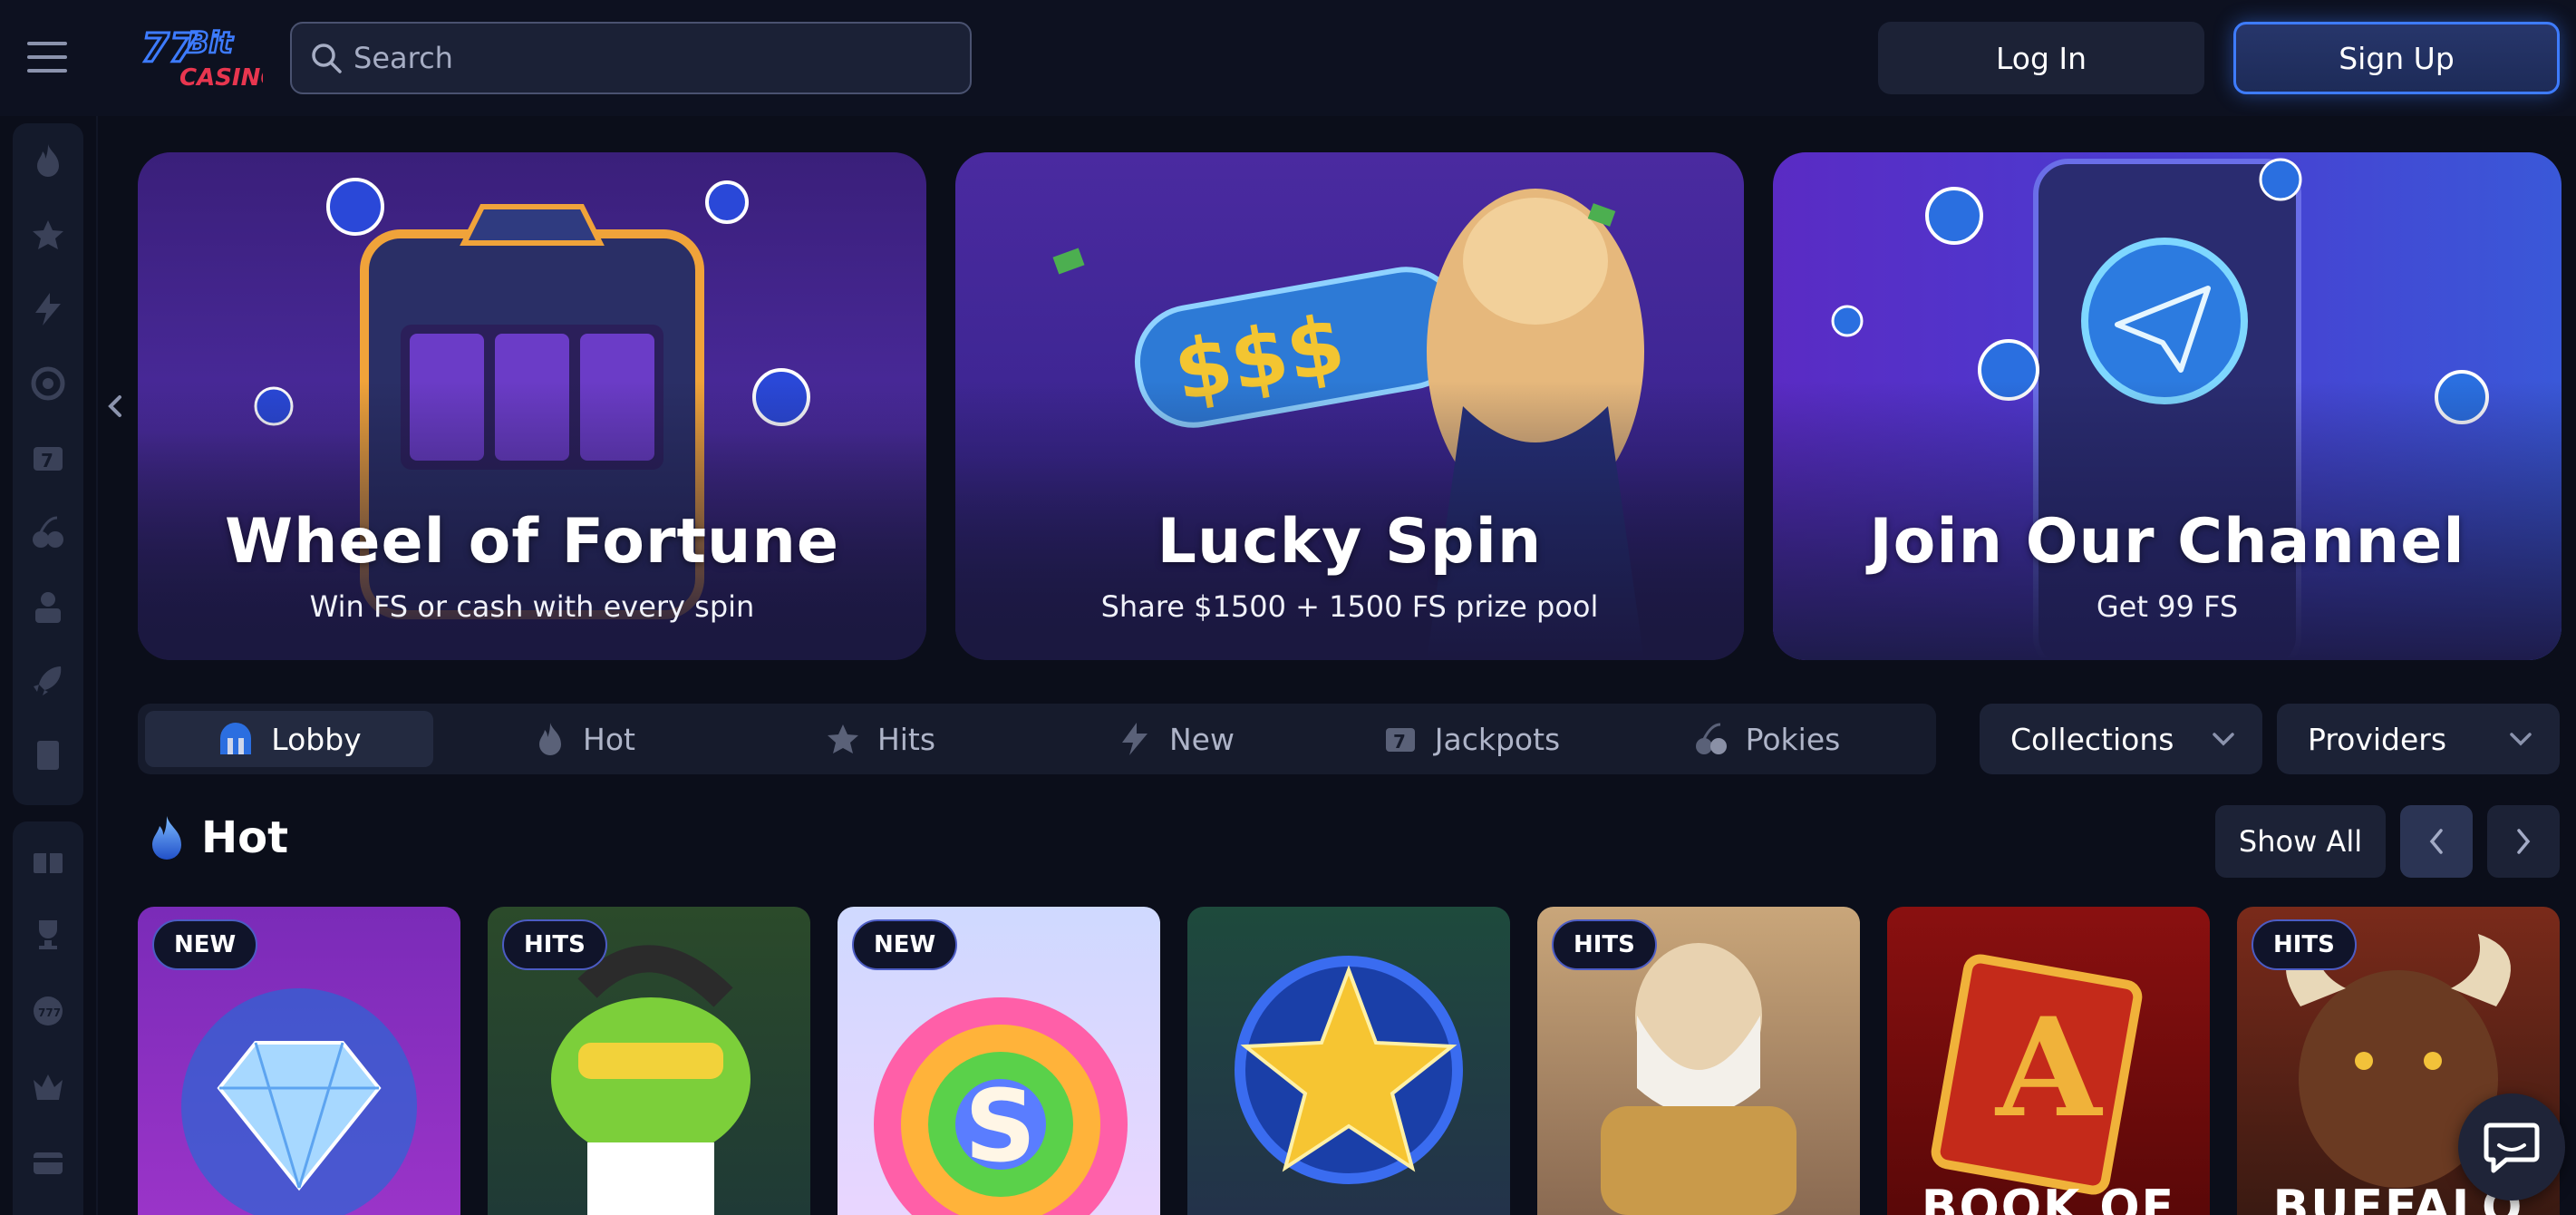 Image resolution: width=2576 pixels, height=1215 pixels. What do you see at coordinates (1202, 739) in the screenshot?
I see `tab-label: New` at bounding box center [1202, 739].